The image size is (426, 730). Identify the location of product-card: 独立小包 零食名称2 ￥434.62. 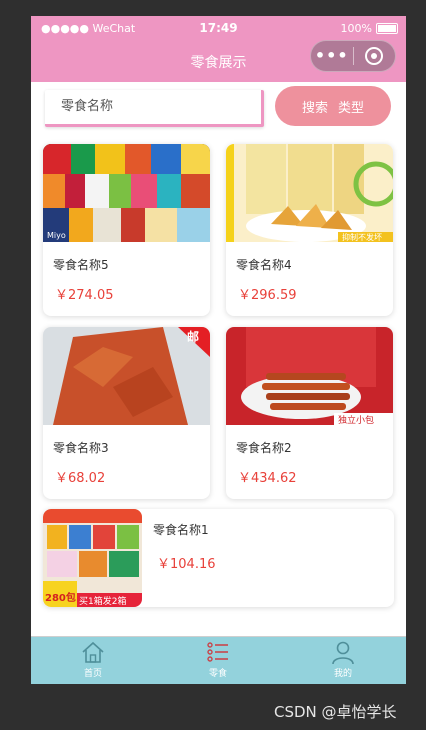
(309, 413).